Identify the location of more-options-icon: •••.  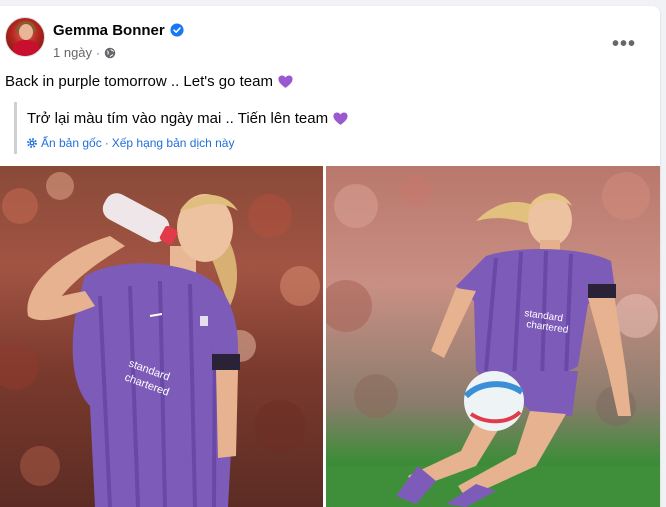
(623, 43).